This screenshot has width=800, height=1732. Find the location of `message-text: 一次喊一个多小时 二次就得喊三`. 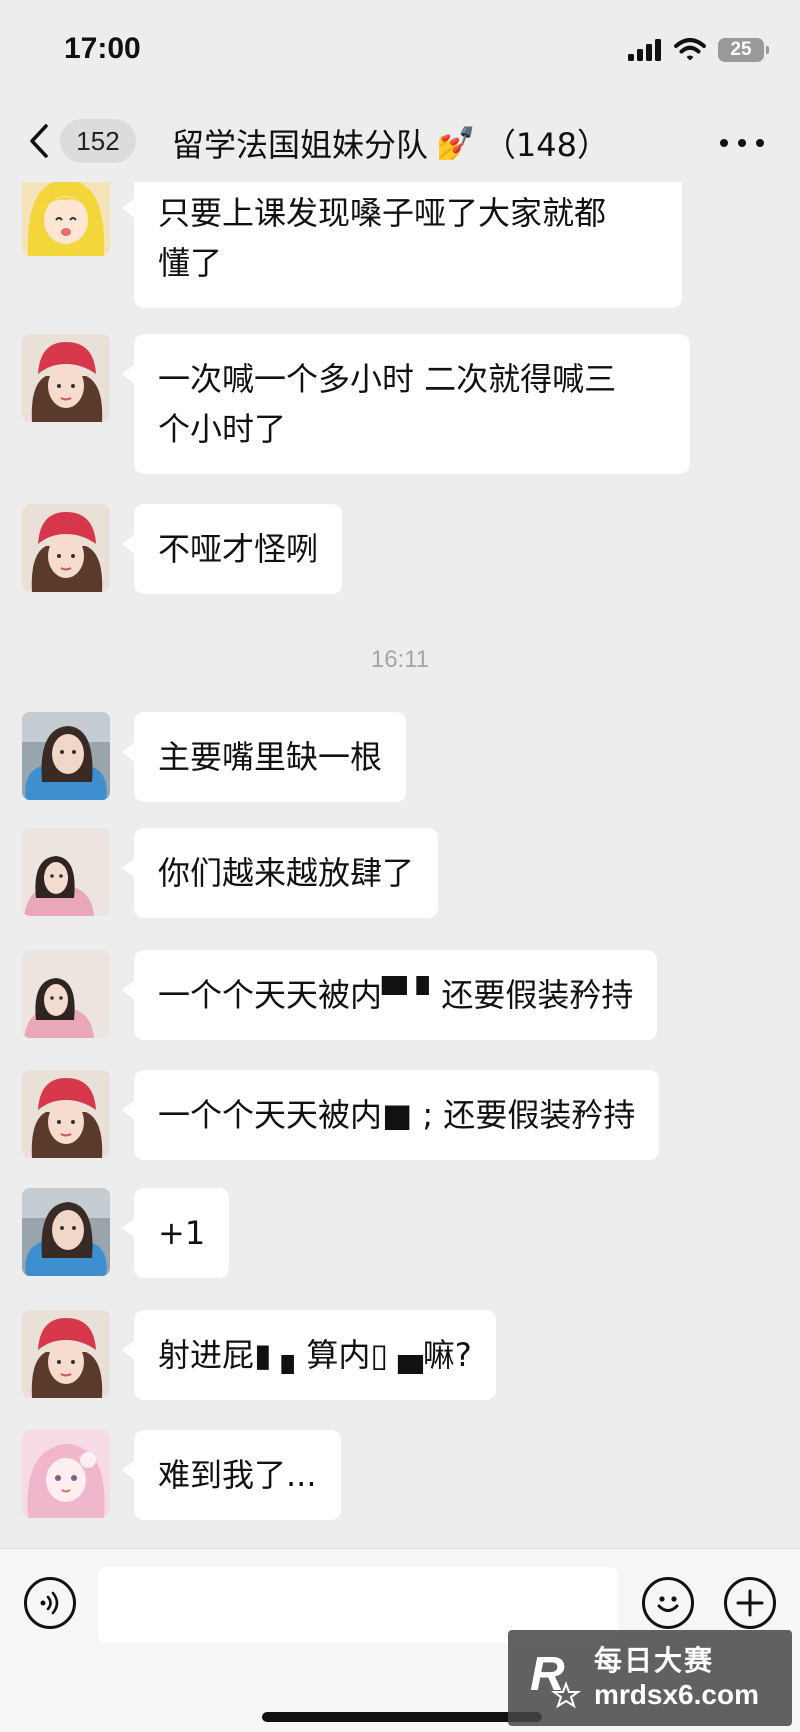

message-text: 一次喊一个多小时 二次就得喊三 is located at coordinates (387, 379).